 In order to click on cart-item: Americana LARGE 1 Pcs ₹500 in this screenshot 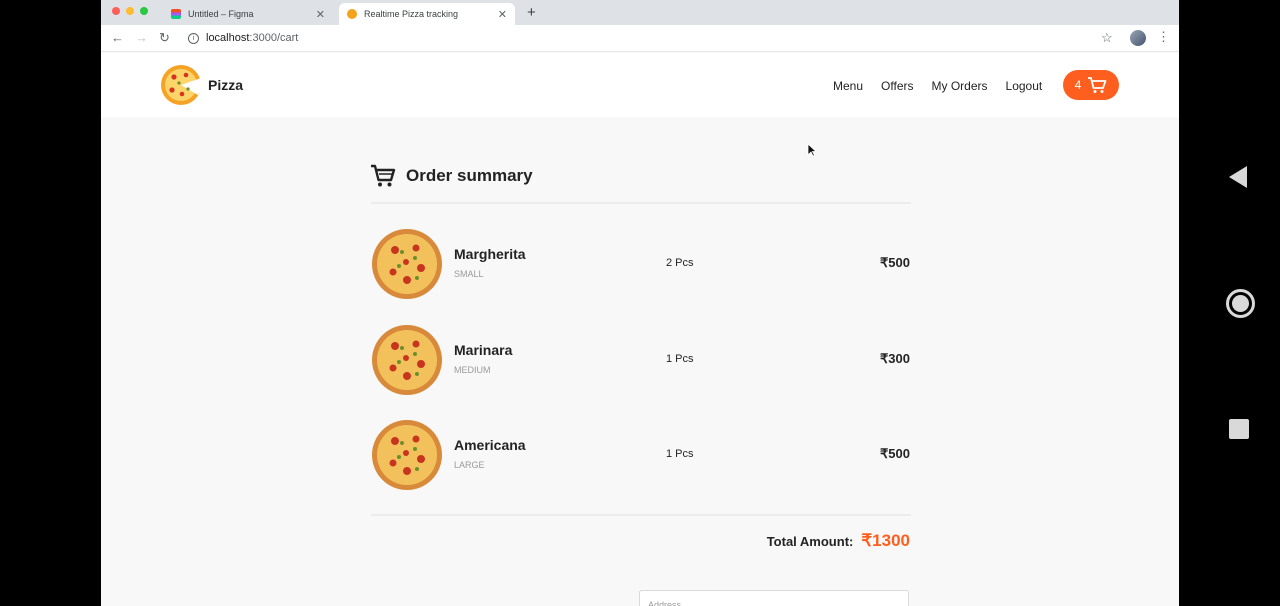, I will do `click(641, 455)`.